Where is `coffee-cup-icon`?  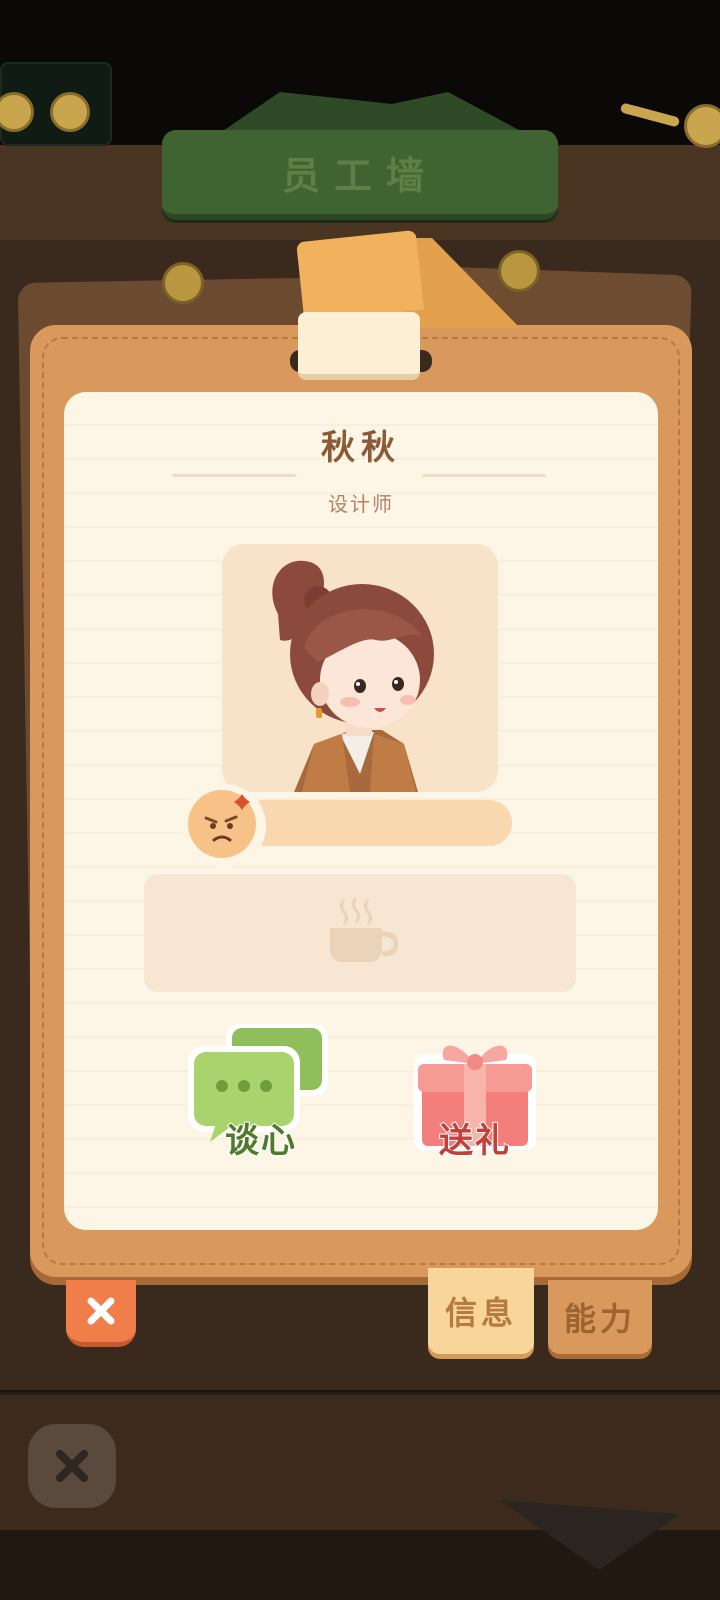
coffee-cup-icon is located at coordinates (360, 933).